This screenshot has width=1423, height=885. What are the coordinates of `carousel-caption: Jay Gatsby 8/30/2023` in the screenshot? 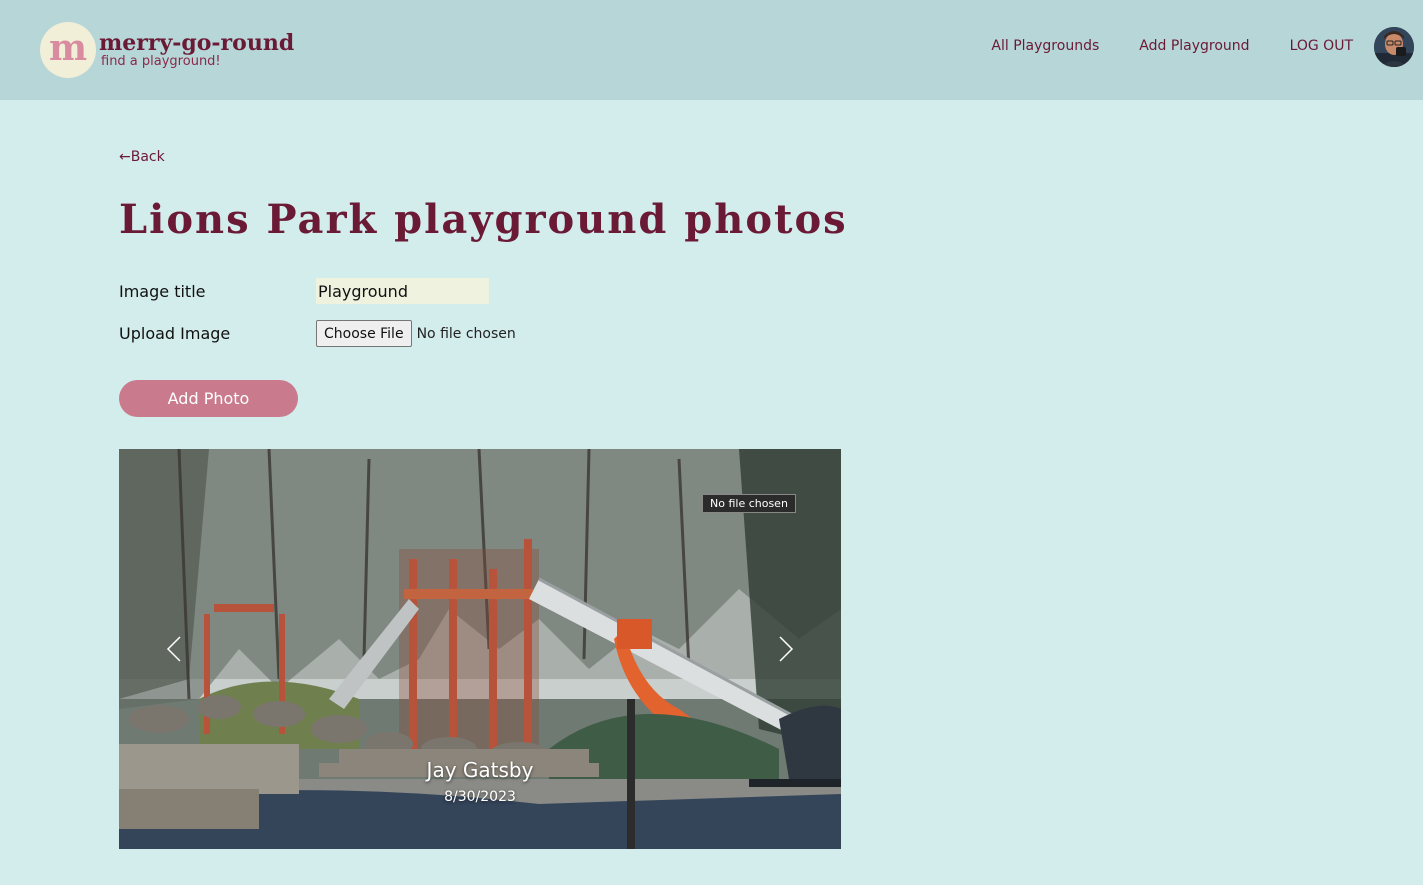 It's located at (480, 782).